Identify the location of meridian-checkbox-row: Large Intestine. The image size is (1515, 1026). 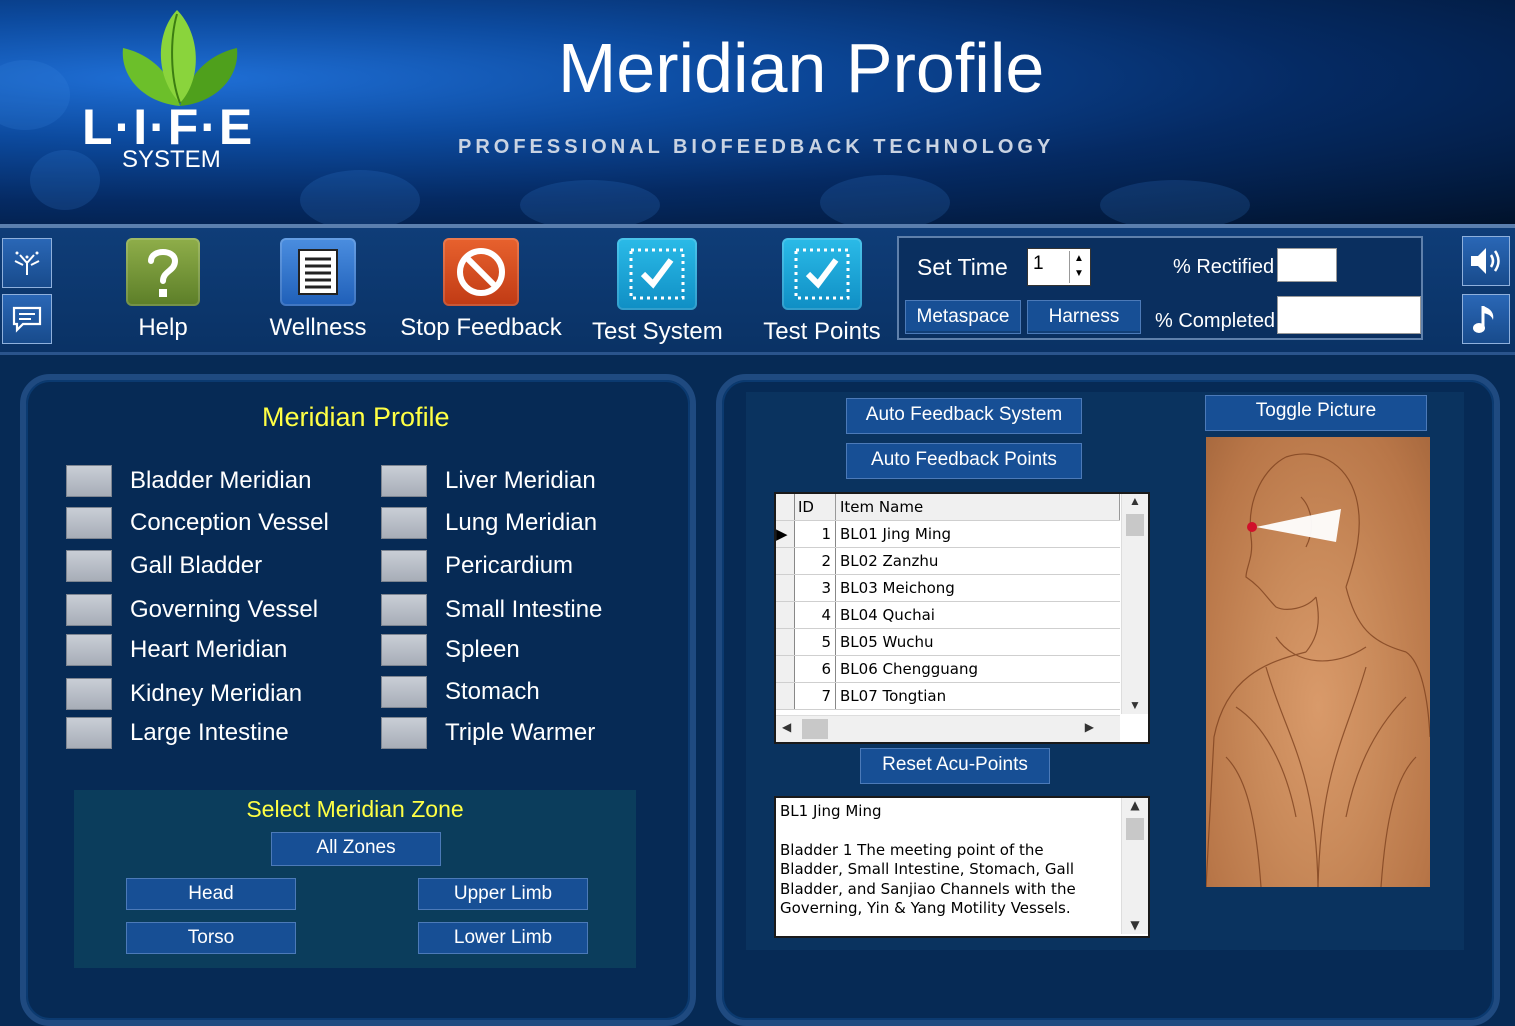
(177, 733).